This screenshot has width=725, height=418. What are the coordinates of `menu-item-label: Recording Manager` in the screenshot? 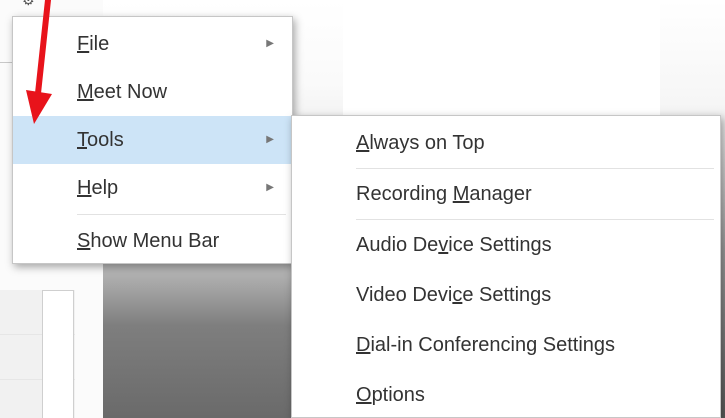 It's located at (444, 194).